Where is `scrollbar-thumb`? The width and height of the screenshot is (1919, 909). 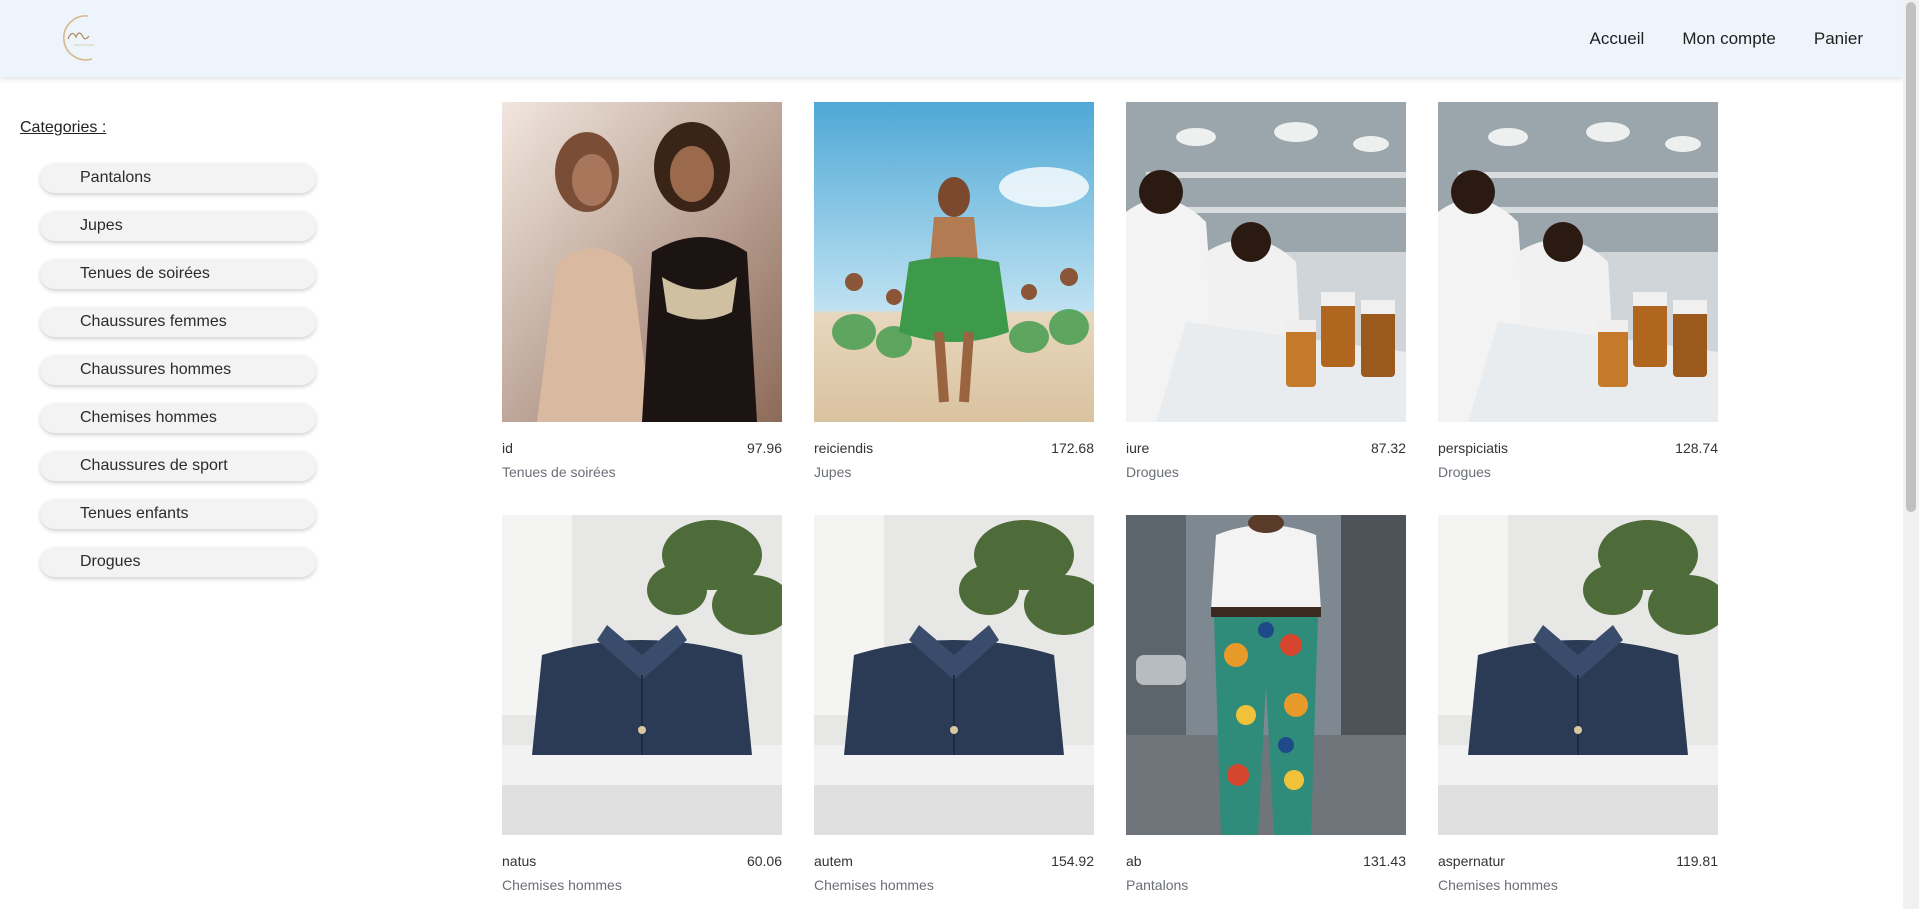
scrollbar-thumb is located at coordinates (1911, 257).